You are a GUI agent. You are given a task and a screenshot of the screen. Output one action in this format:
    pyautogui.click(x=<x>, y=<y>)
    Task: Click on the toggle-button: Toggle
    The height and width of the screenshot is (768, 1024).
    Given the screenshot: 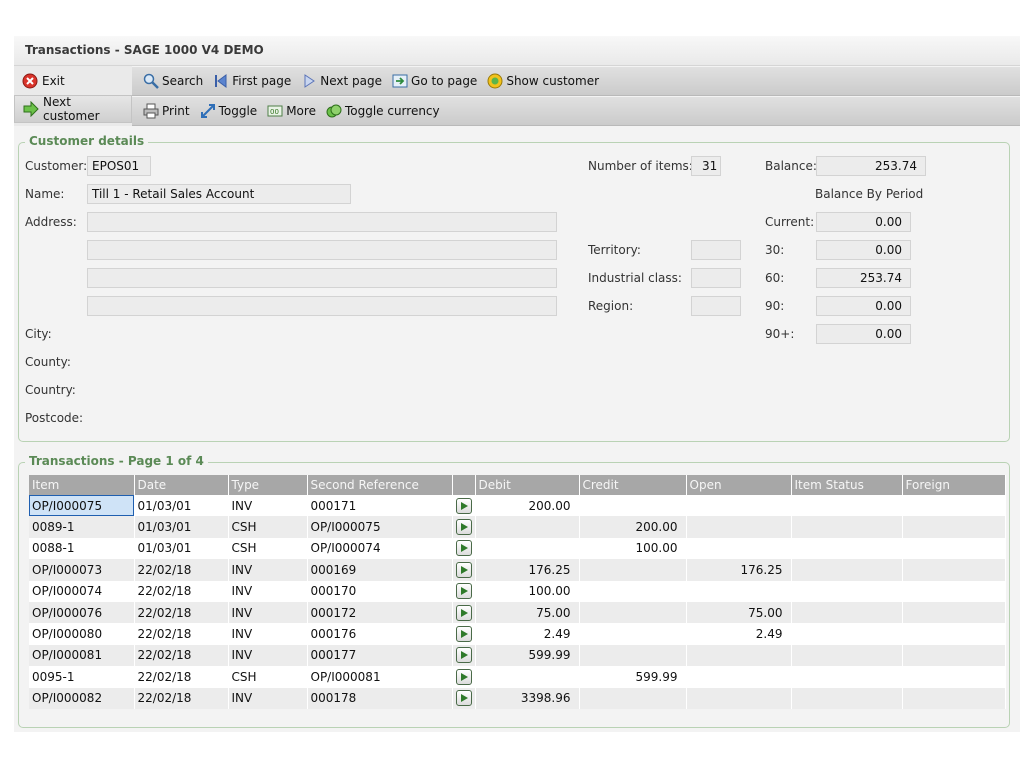 What is the action you would take?
    pyautogui.click(x=229, y=111)
    